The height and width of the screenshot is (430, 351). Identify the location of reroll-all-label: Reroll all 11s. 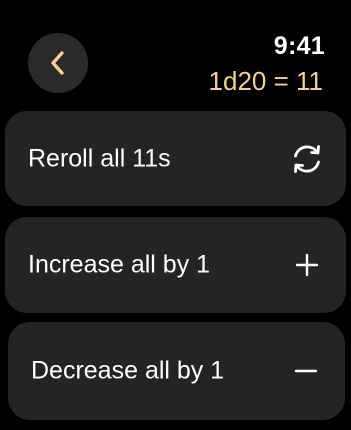
(99, 158).